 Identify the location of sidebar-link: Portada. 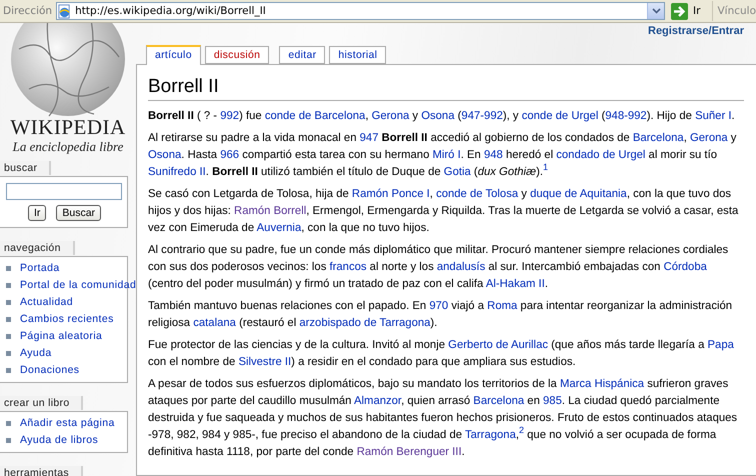
(40, 268).